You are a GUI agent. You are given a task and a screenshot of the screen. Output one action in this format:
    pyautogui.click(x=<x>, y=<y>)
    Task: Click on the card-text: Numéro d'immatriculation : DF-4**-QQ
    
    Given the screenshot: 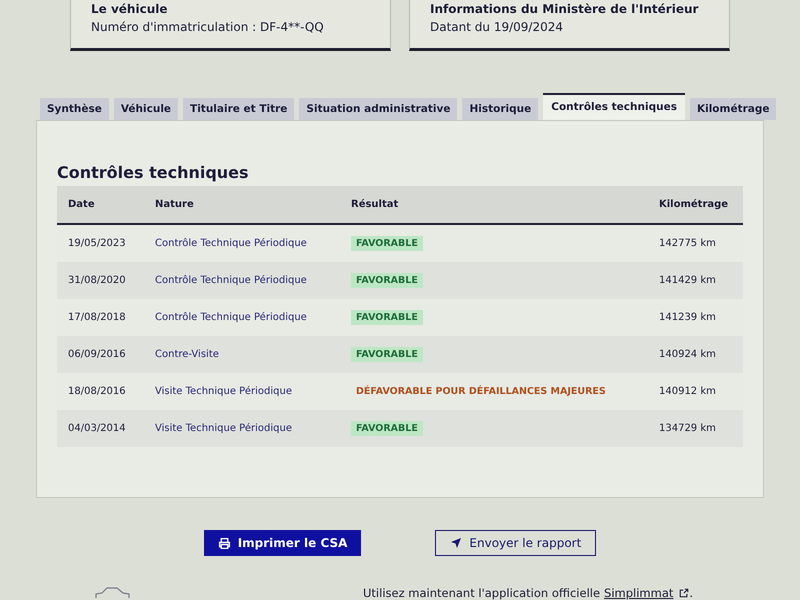 What is the action you would take?
    pyautogui.click(x=208, y=27)
    